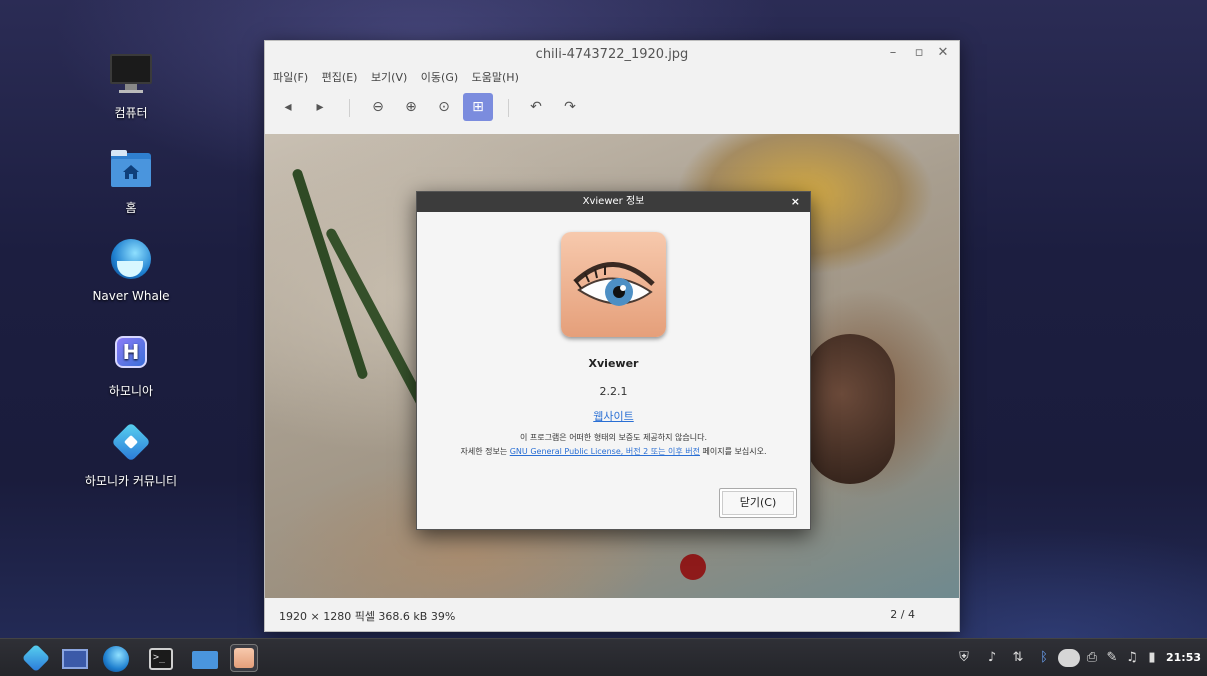 The image size is (1207, 676). What do you see at coordinates (570, 107) in the screenshot?
I see `rotate-right-icon: ↷` at bounding box center [570, 107].